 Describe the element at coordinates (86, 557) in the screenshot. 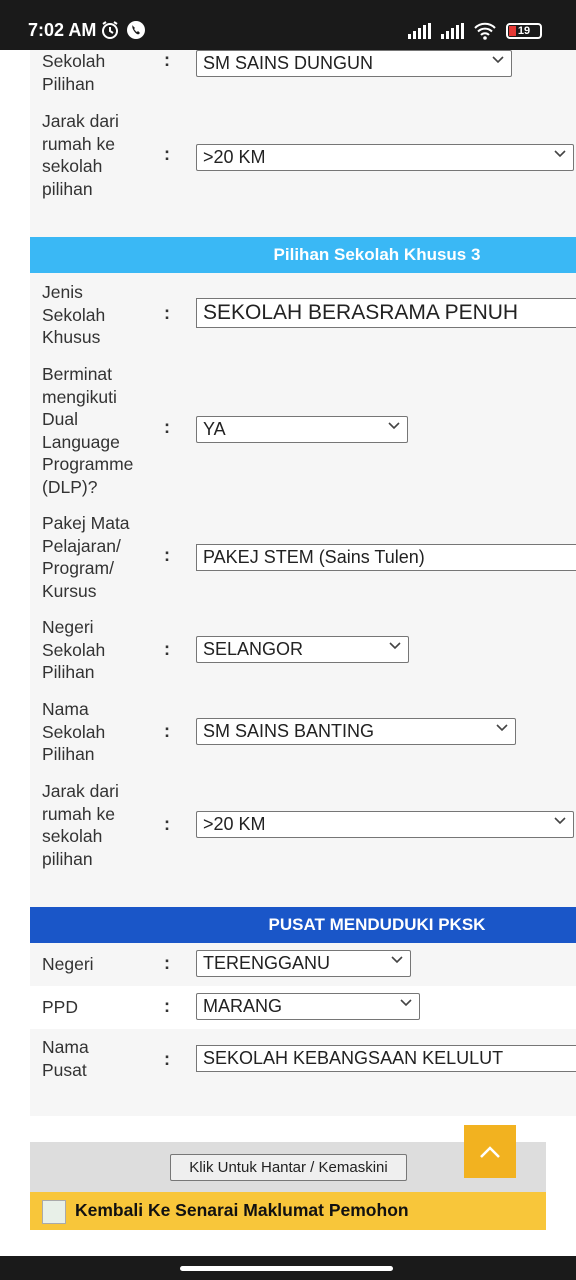

I see `pakej-label: Pakej Mata Pelajaran/ Program/ Kursus` at that location.